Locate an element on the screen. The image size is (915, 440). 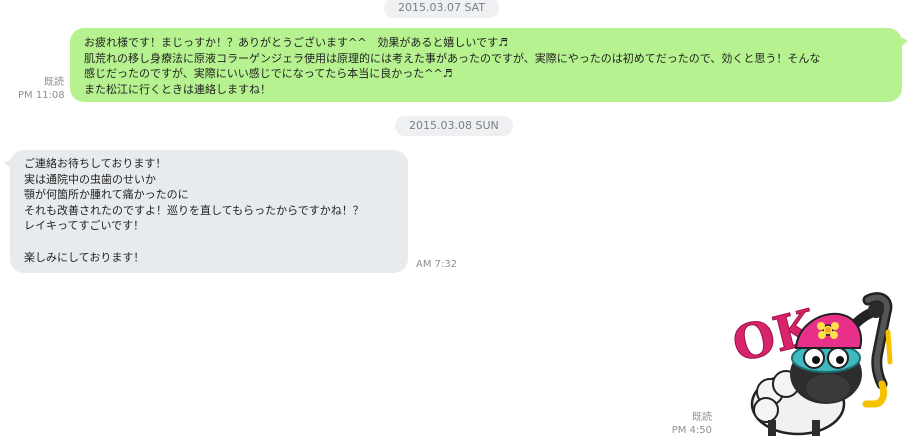
message-line: お疲れ様です！まじっすか！？ありがとうございます^^ 効果があると嬉しいです♬ is located at coordinates (296, 42).